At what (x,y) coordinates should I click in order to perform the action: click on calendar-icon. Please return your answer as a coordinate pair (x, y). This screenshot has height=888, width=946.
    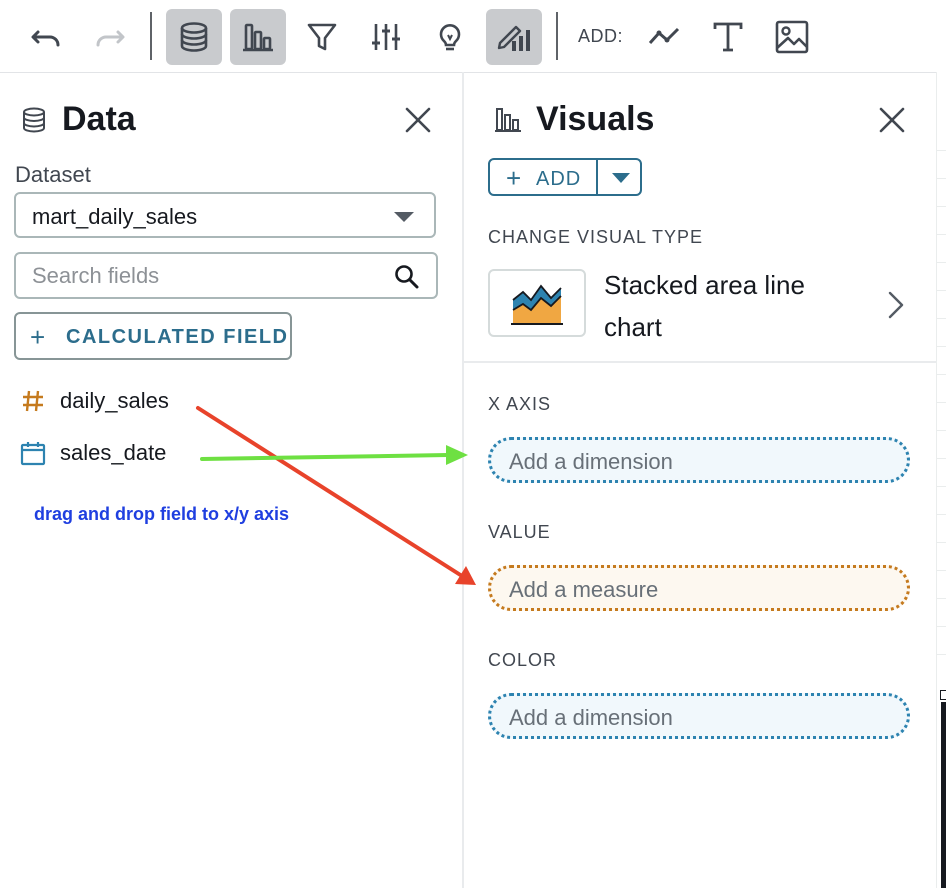
    Looking at the image, I should click on (33, 454).